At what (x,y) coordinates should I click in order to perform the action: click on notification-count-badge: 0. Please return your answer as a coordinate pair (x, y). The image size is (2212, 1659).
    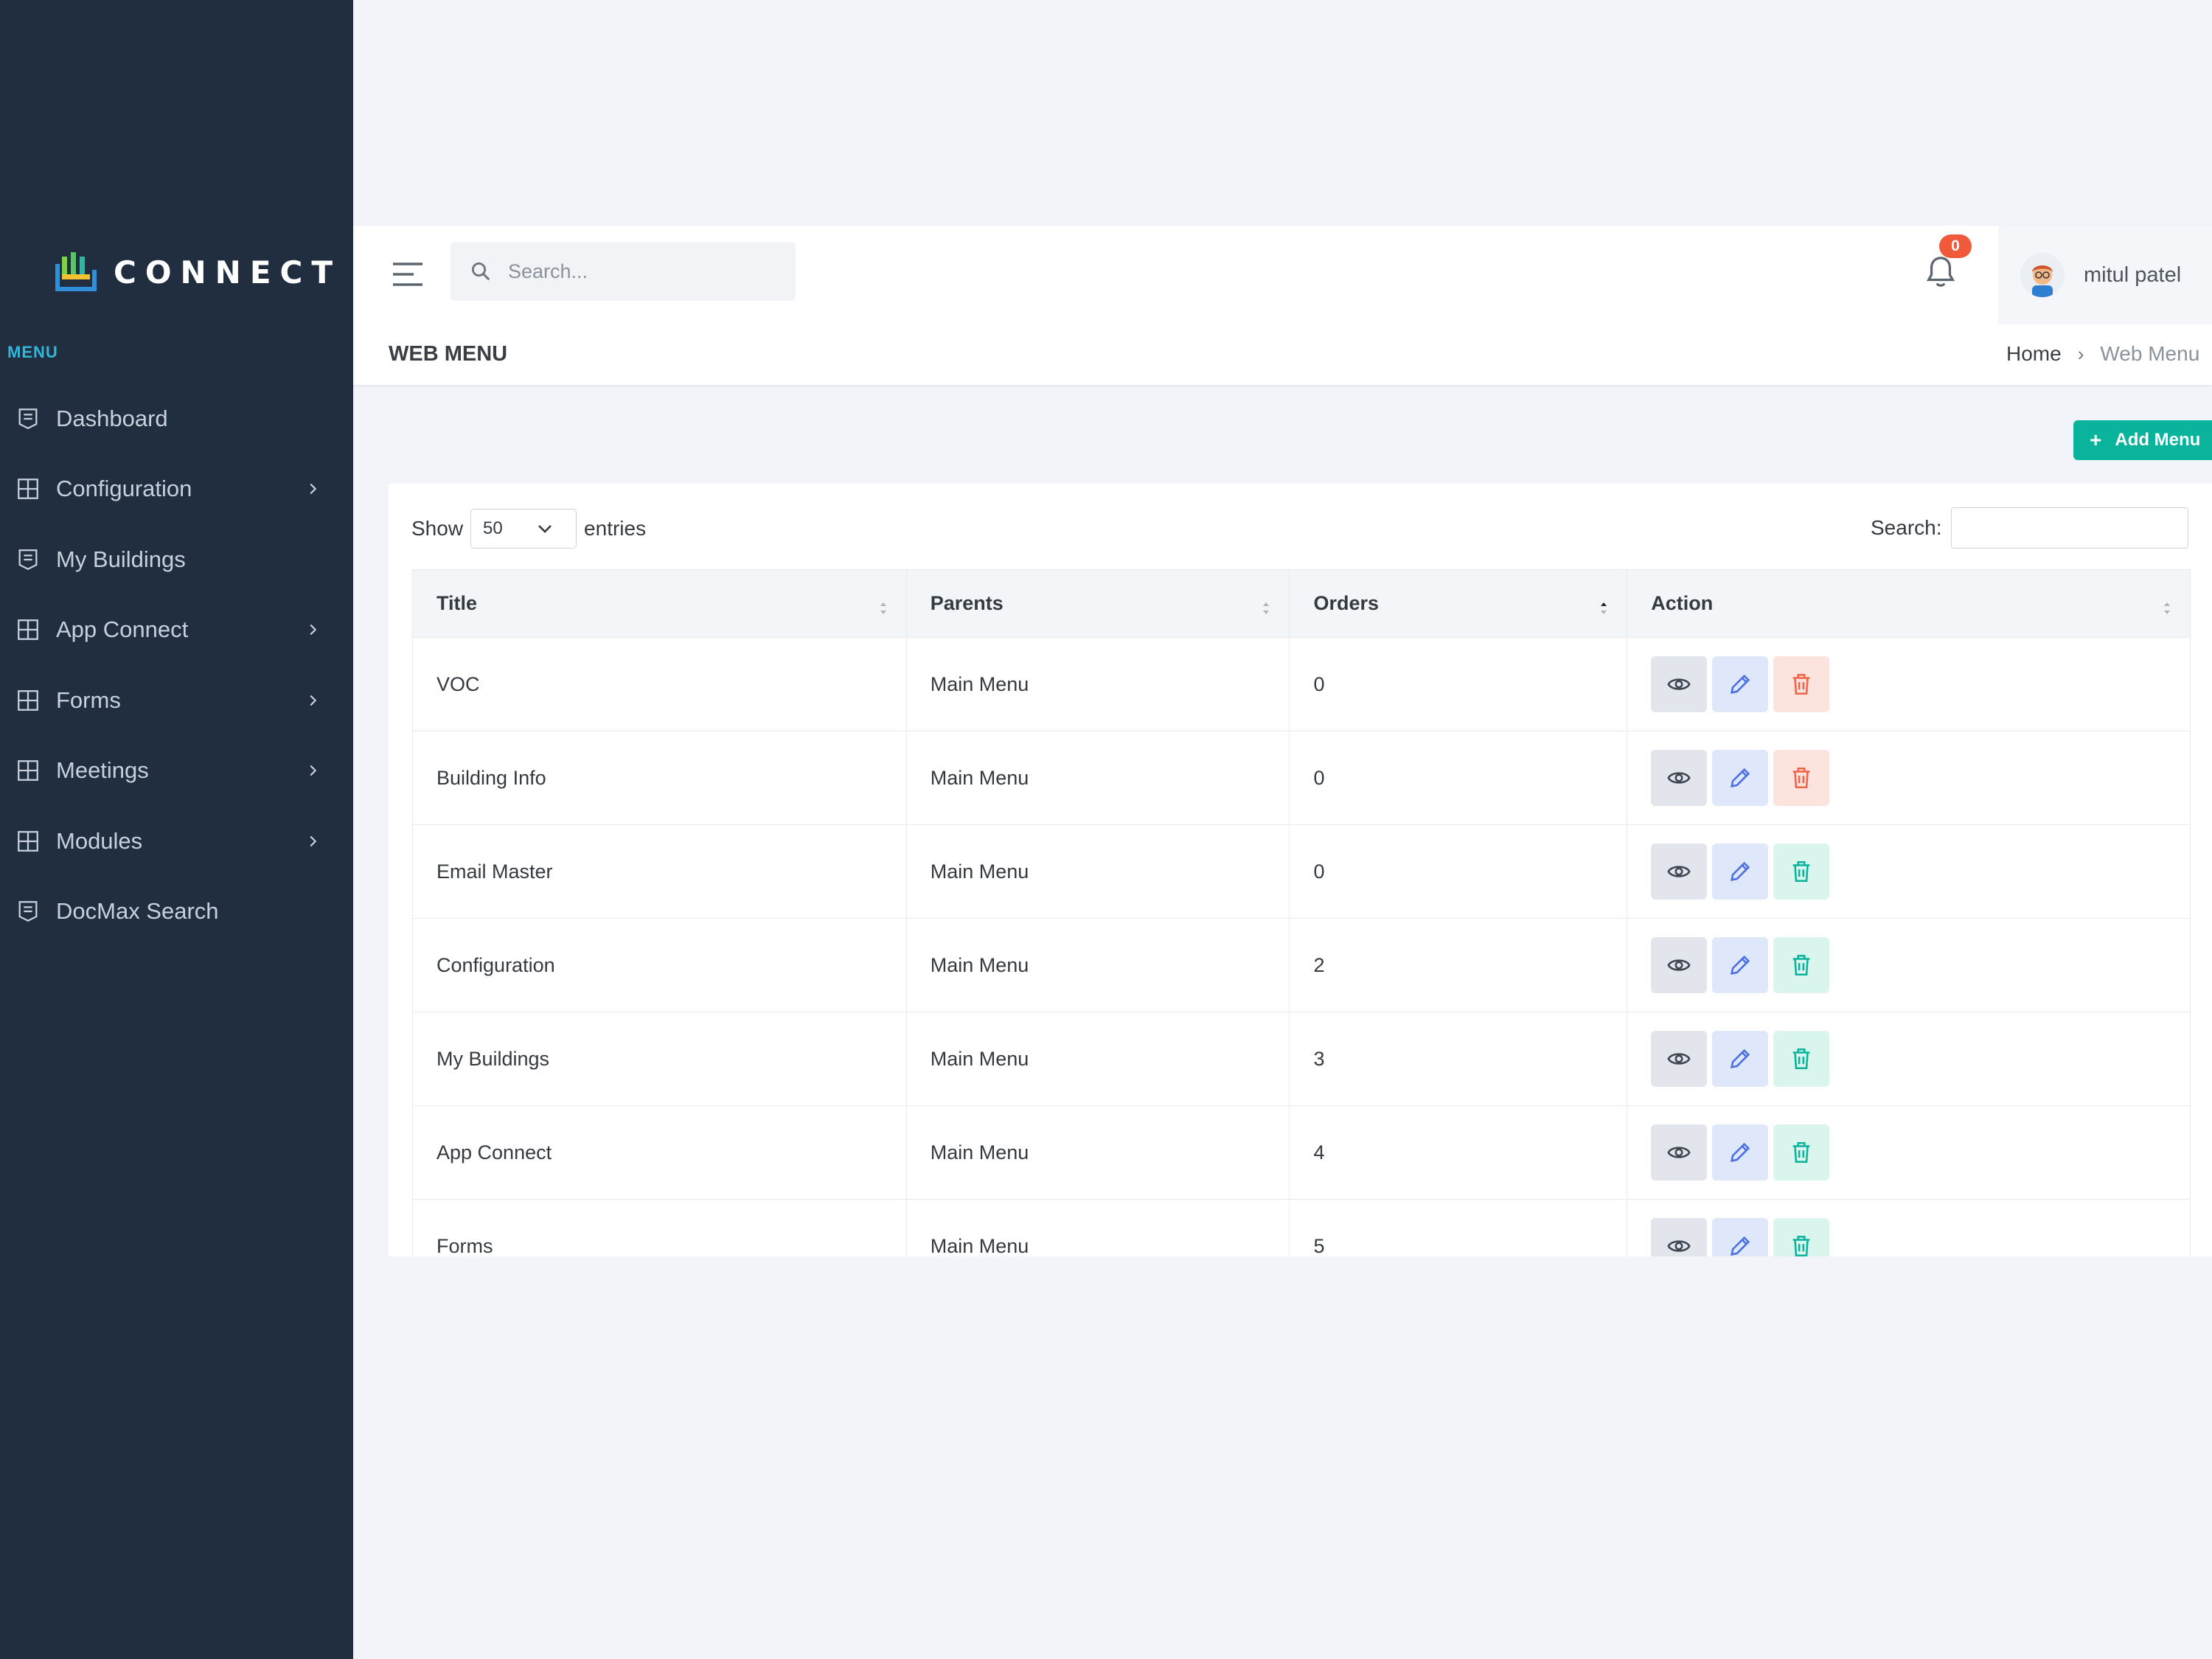
    Looking at the image, I should click on (1955, 246).